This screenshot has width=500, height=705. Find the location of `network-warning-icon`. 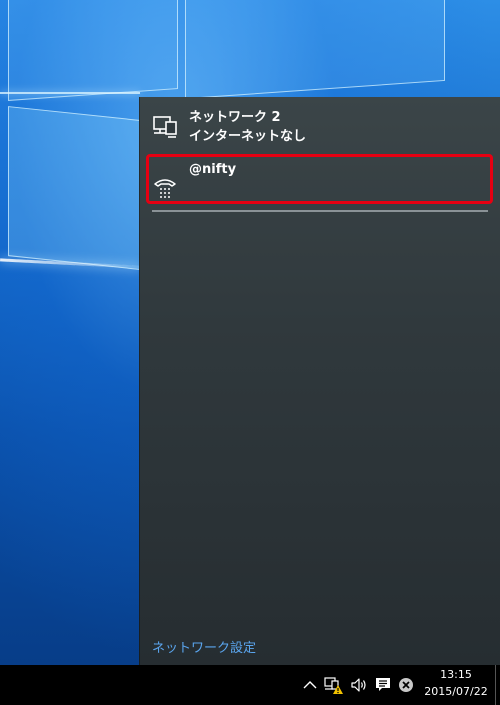

network-warning-icon is located at coordinates (333, 685).